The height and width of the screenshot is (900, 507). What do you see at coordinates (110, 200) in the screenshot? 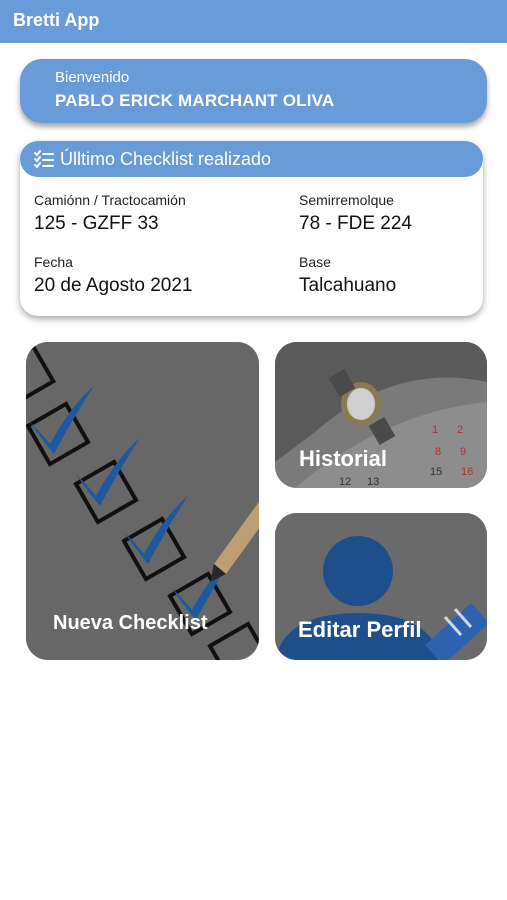
I see `truck-label: Camiónn / Tractocamión` at bounding box center [110, 200].